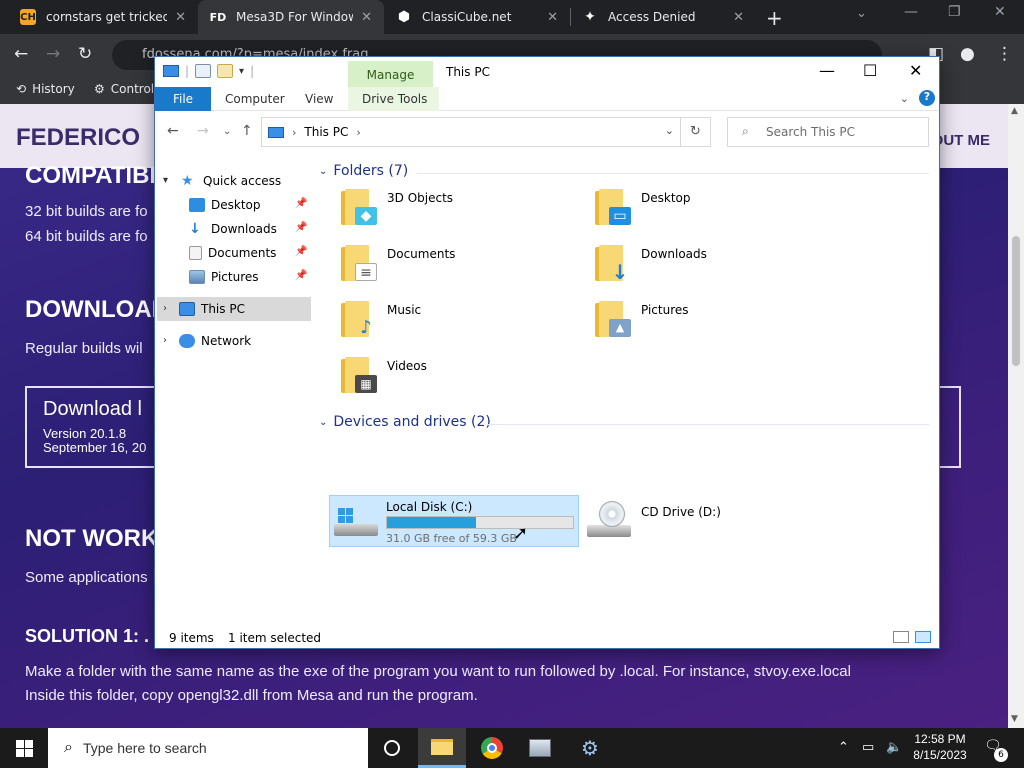 The image size is (1024, 768). I want to click on tab-mesa3d: FD Mesa3D For Windows - ✕, so click(291, 17).